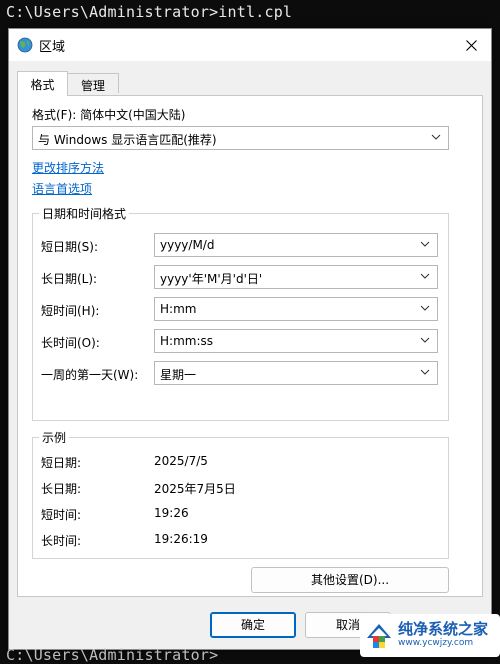  What do you see at coordinates (250, 45) in the screenshot?
I see `title-bar: 区域` at bounding box center [250, 45].